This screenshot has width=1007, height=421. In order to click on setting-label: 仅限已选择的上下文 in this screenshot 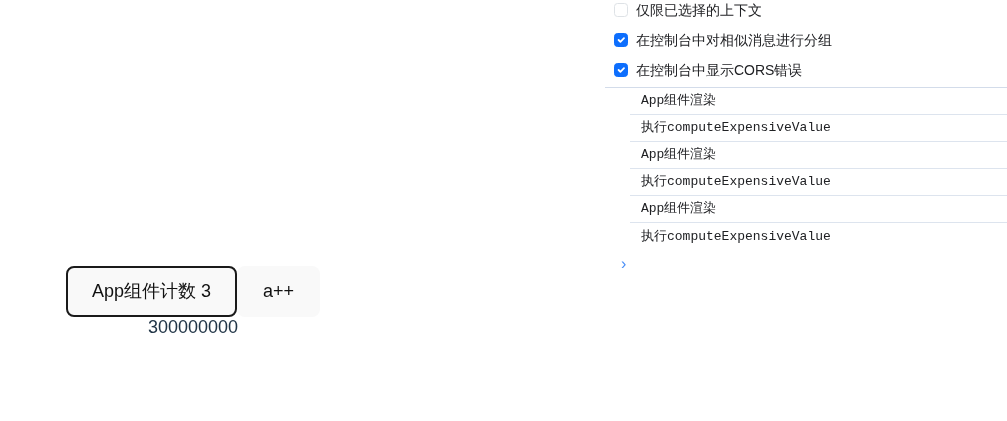, I will do `click(699, 10)`.